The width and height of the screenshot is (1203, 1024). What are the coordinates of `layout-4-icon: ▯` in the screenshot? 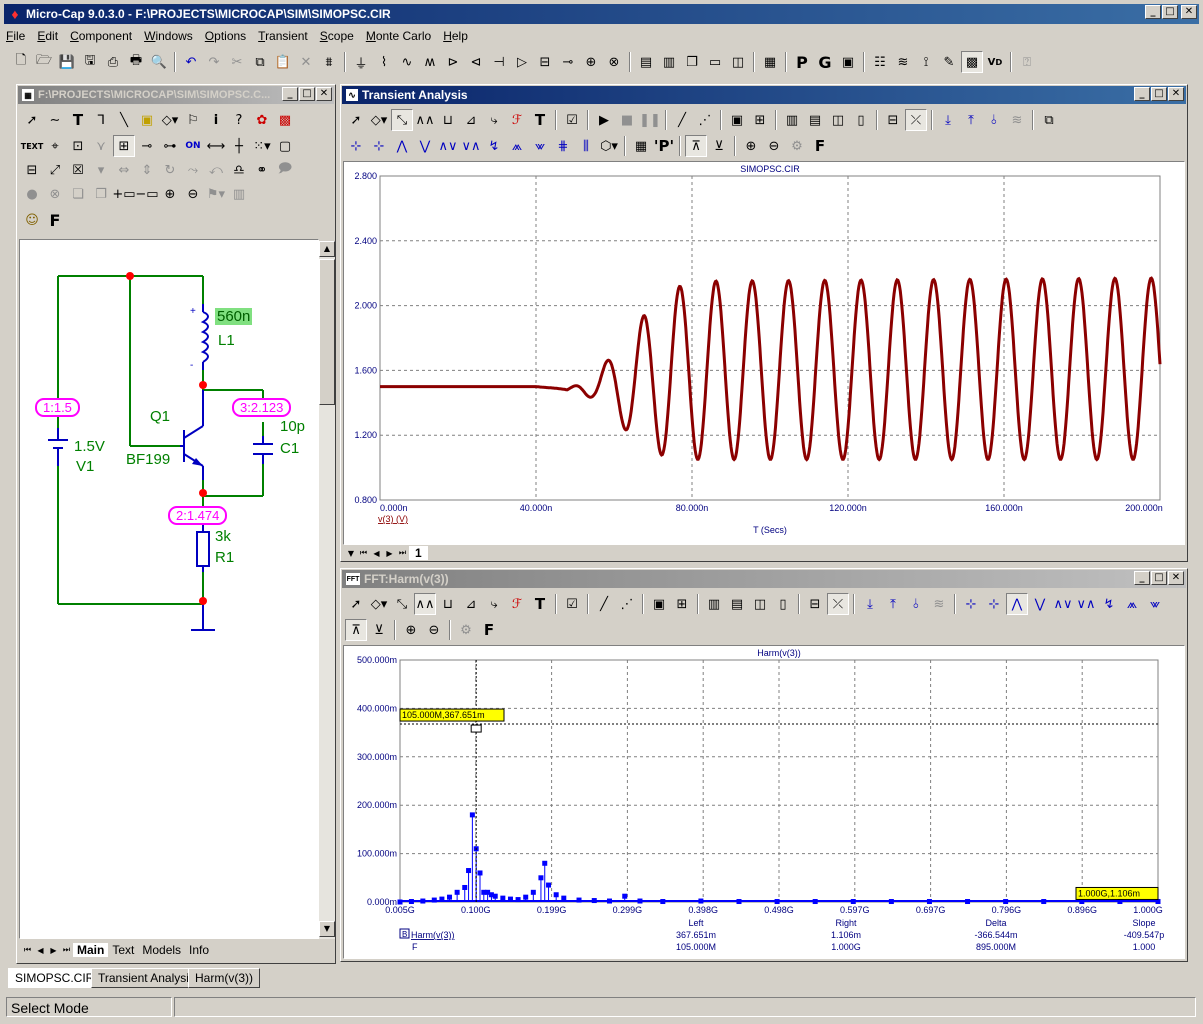 It's located at (861, 120).